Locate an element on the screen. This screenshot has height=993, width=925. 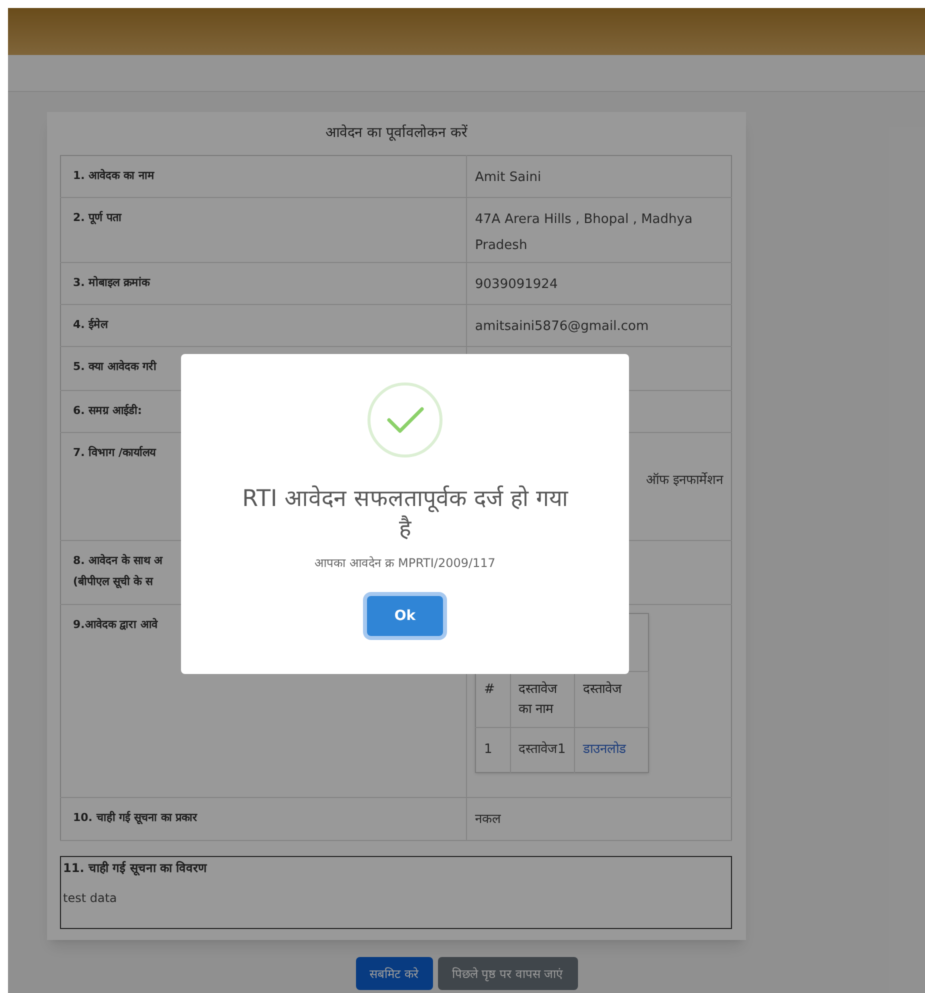
field-value: 9039091924 is located at coordinates (516, 284).